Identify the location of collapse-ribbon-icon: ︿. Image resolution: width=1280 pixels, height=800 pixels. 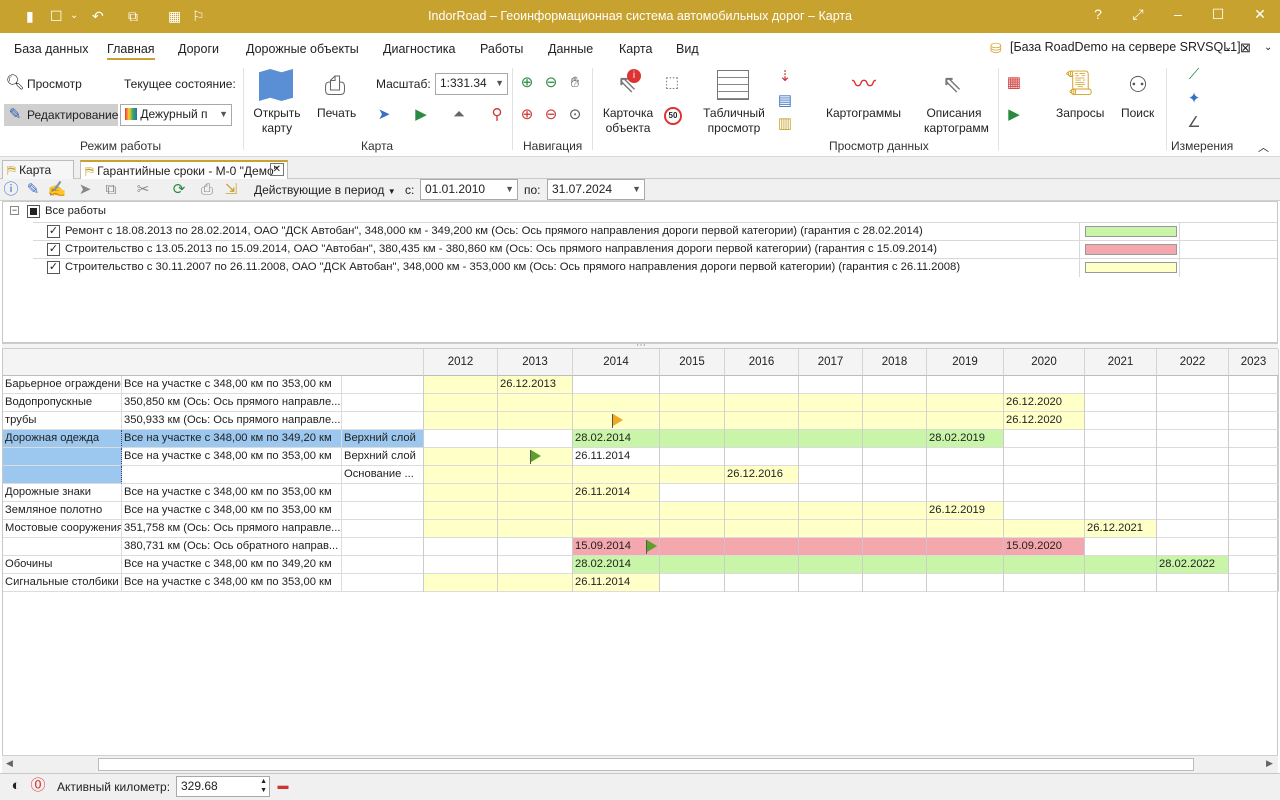
(1263, 147).